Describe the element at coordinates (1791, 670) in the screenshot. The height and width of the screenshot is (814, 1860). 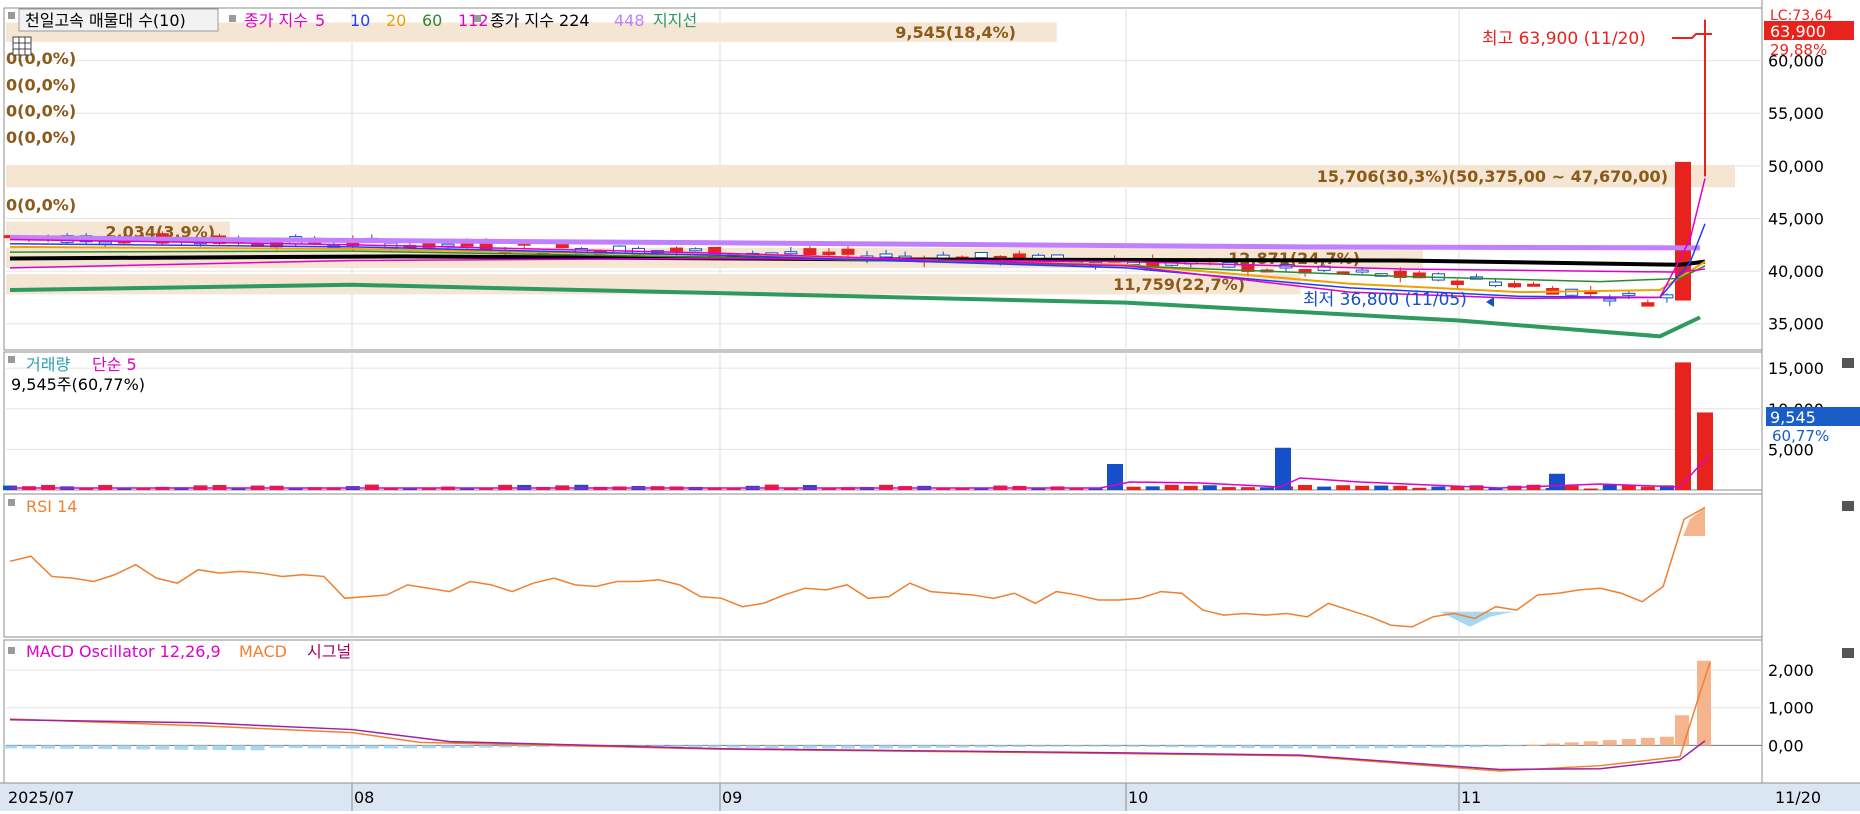
I see `macd-tick-label: 2,000` at that location.